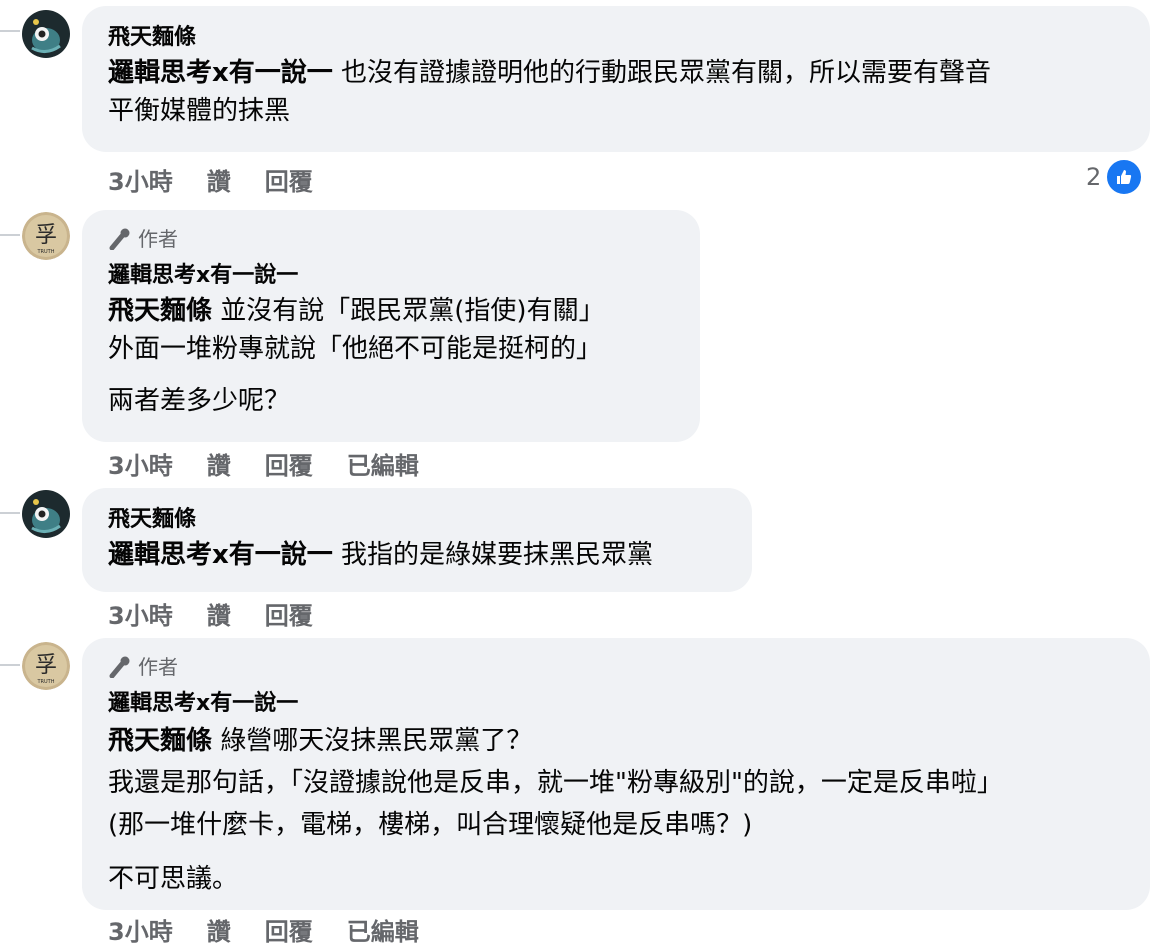 This screenshot has width=1174, height=950. Describe the element at coordinates (430, 825) in the screenshot. I see `comment-text-line: (那一堆什麼卡，電梯，樓梯，叫合理懷疑他是反串嗎？)` at that location.